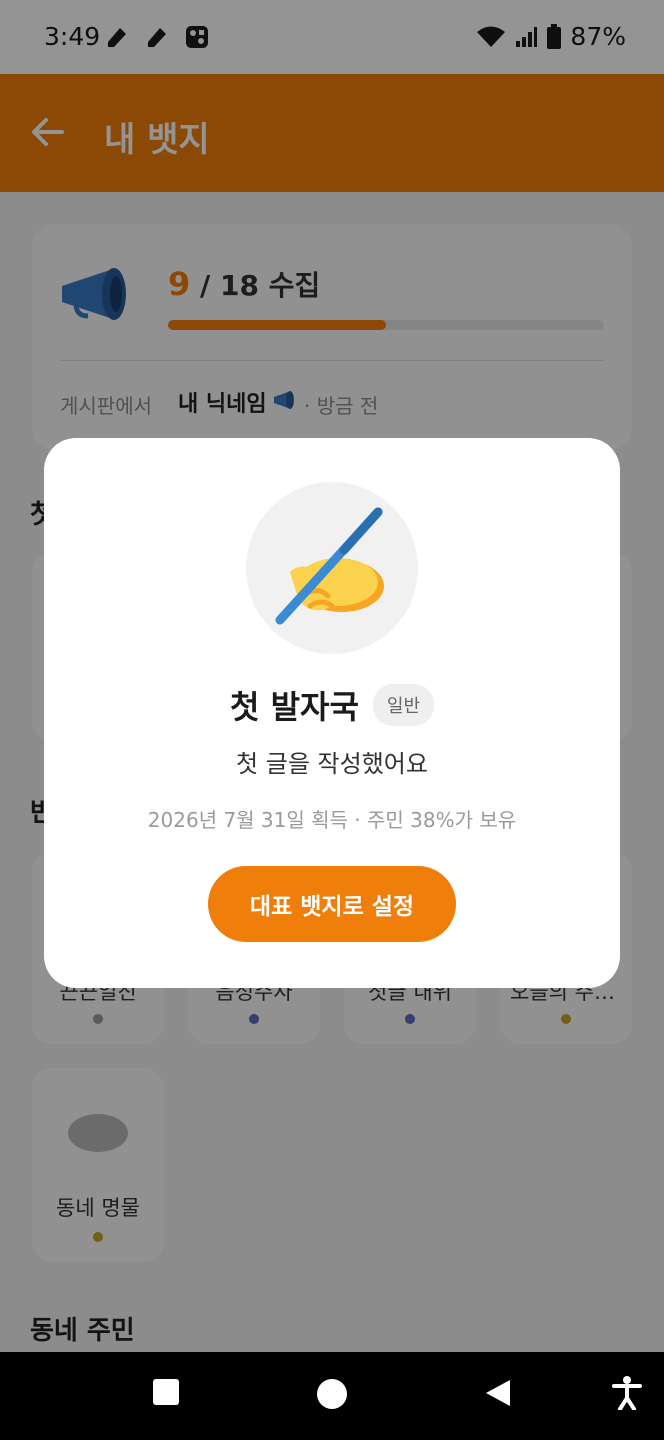  I want to click on badge-icon-circle, so click(332, 568).